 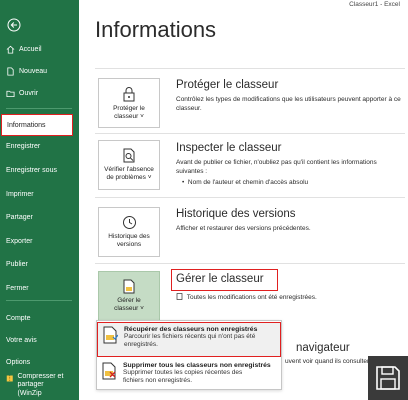 I want to click on manage-title: Gérer le classeur, so click(x=220, y=279).